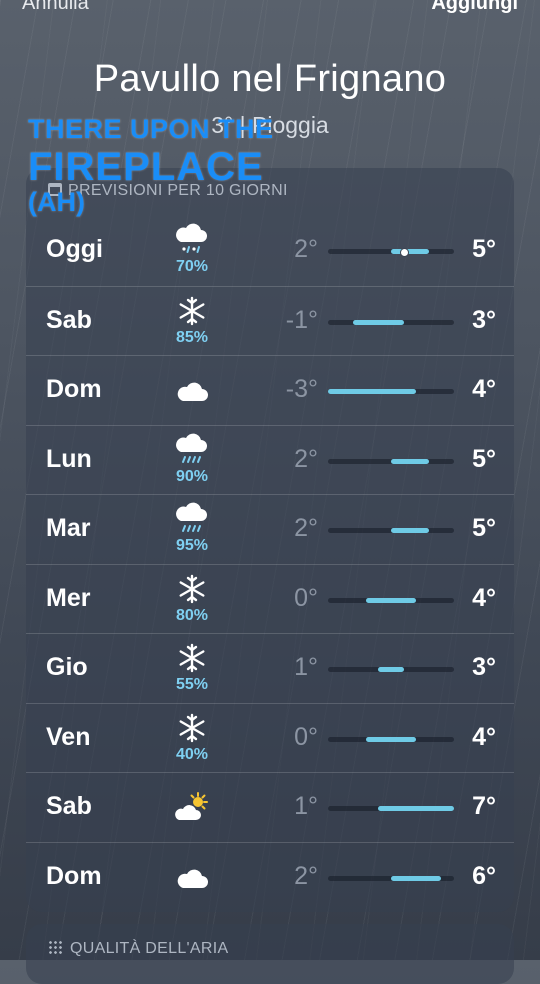 The height and width of the screenshot is (984, 540). Describe the element at coordinates (270, 807) in the screenshot. I see `forecast-row: Sab 1° 7°` at that location.